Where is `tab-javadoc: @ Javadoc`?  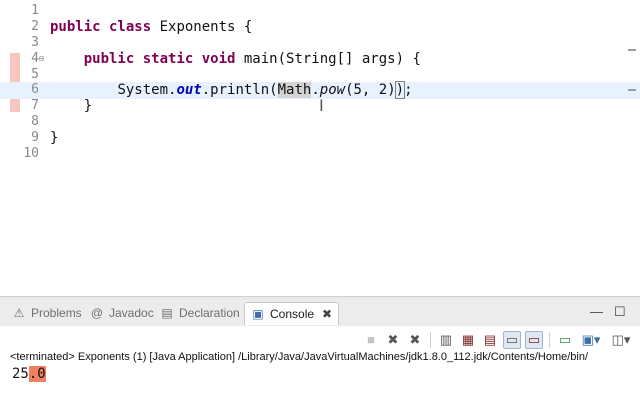 tab-javadoc: @ Javadoc is located at coordinates (122, 313).